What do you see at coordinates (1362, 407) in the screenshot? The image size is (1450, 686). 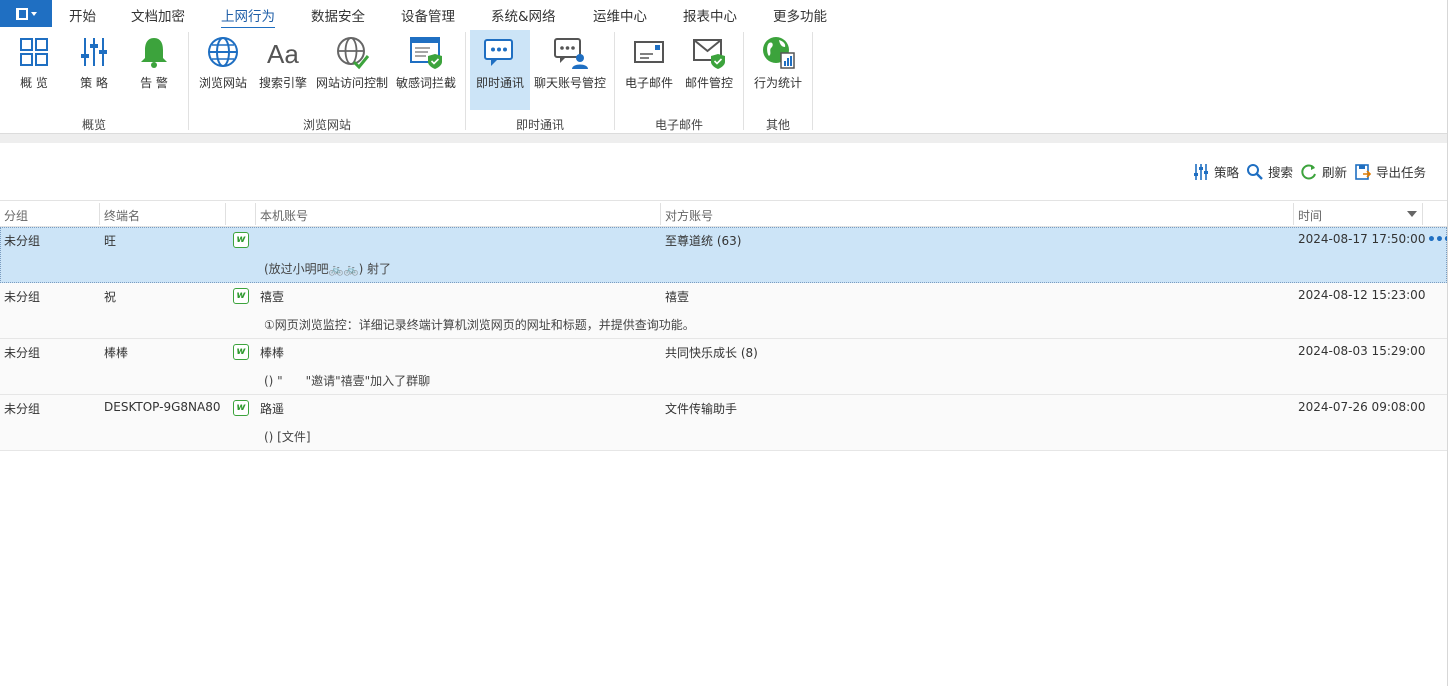 I see `cell-time: 2024-07-26 09:08:00` at bounding box center [1362, 407].